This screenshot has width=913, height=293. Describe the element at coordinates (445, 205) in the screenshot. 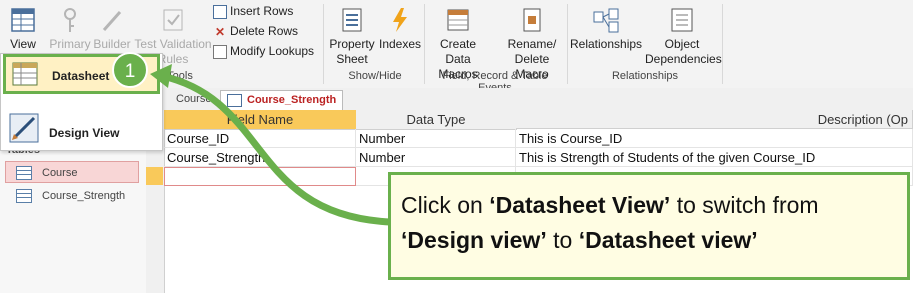

I see `callout-text: Click on` at that location.